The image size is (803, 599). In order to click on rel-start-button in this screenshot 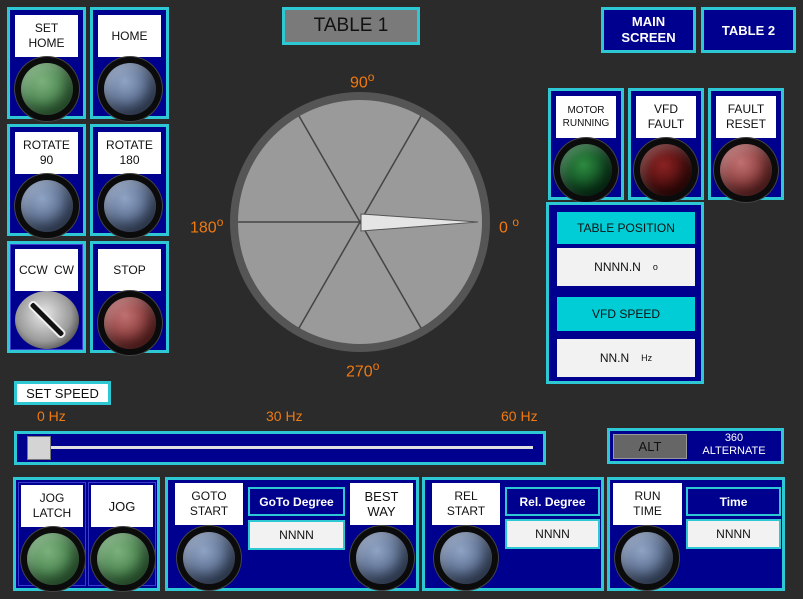, I will do `click(466, 558)`.